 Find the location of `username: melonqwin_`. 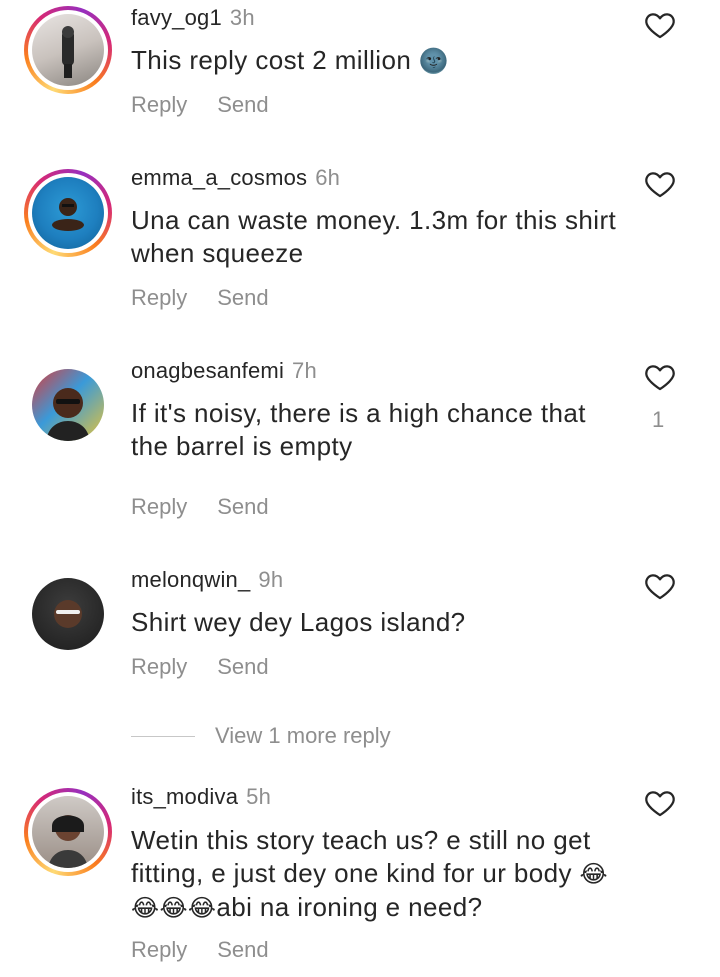

username: melonqwin_ is located at coordinates (190, 579).